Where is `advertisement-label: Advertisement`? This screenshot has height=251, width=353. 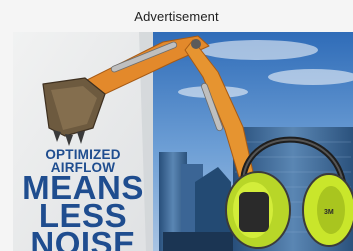
advertisement-label: Advertisement is located at coordinates (176, 16).